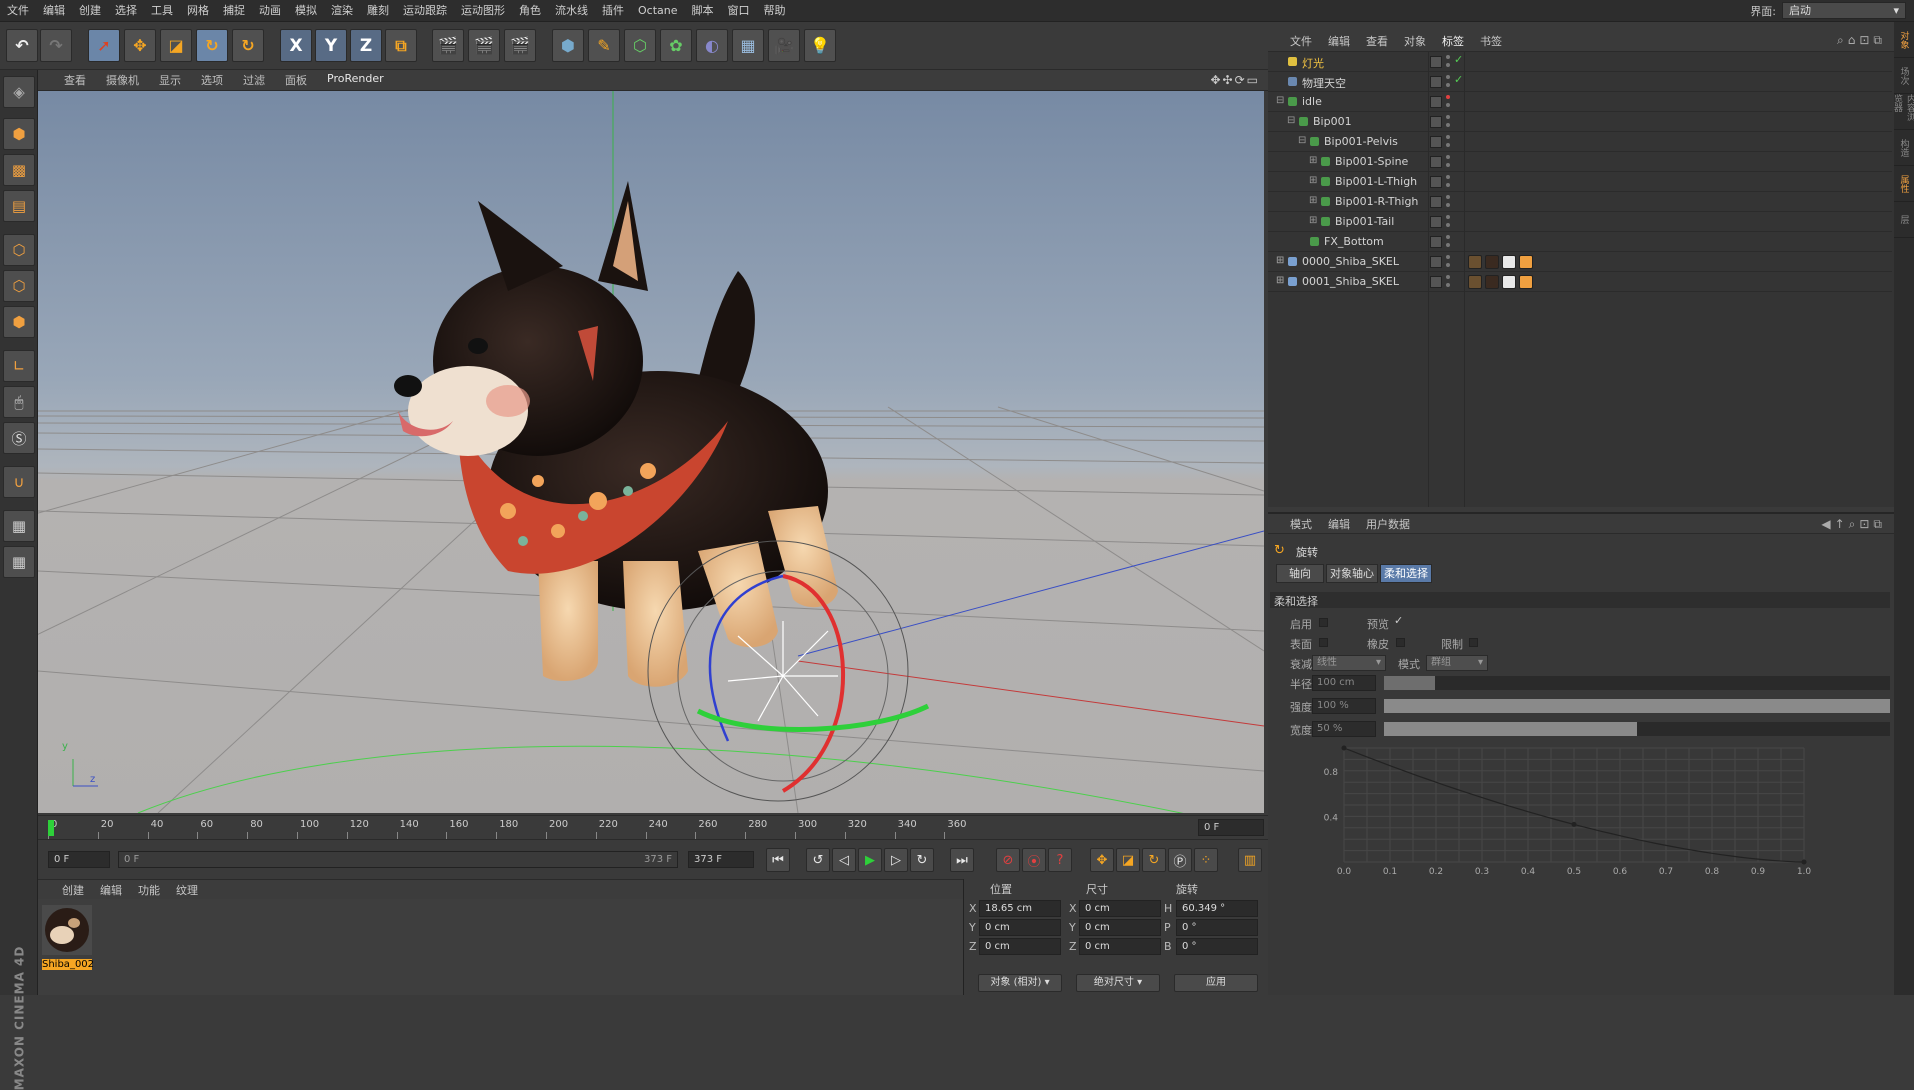  I want to click on menu-item: 雕刻, so click(378, 11).